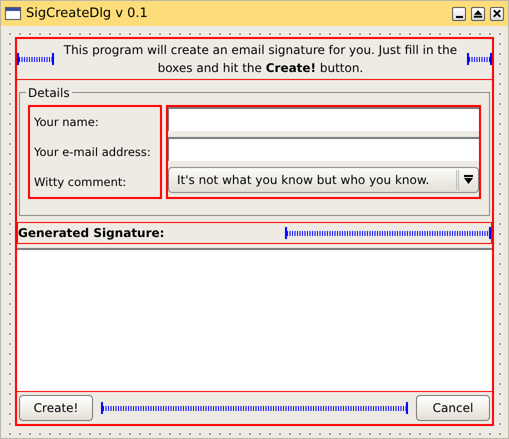  Describe the element at coordinates (81, 182) in the screenshot. I see `field-label: Witty comment:` at that location.